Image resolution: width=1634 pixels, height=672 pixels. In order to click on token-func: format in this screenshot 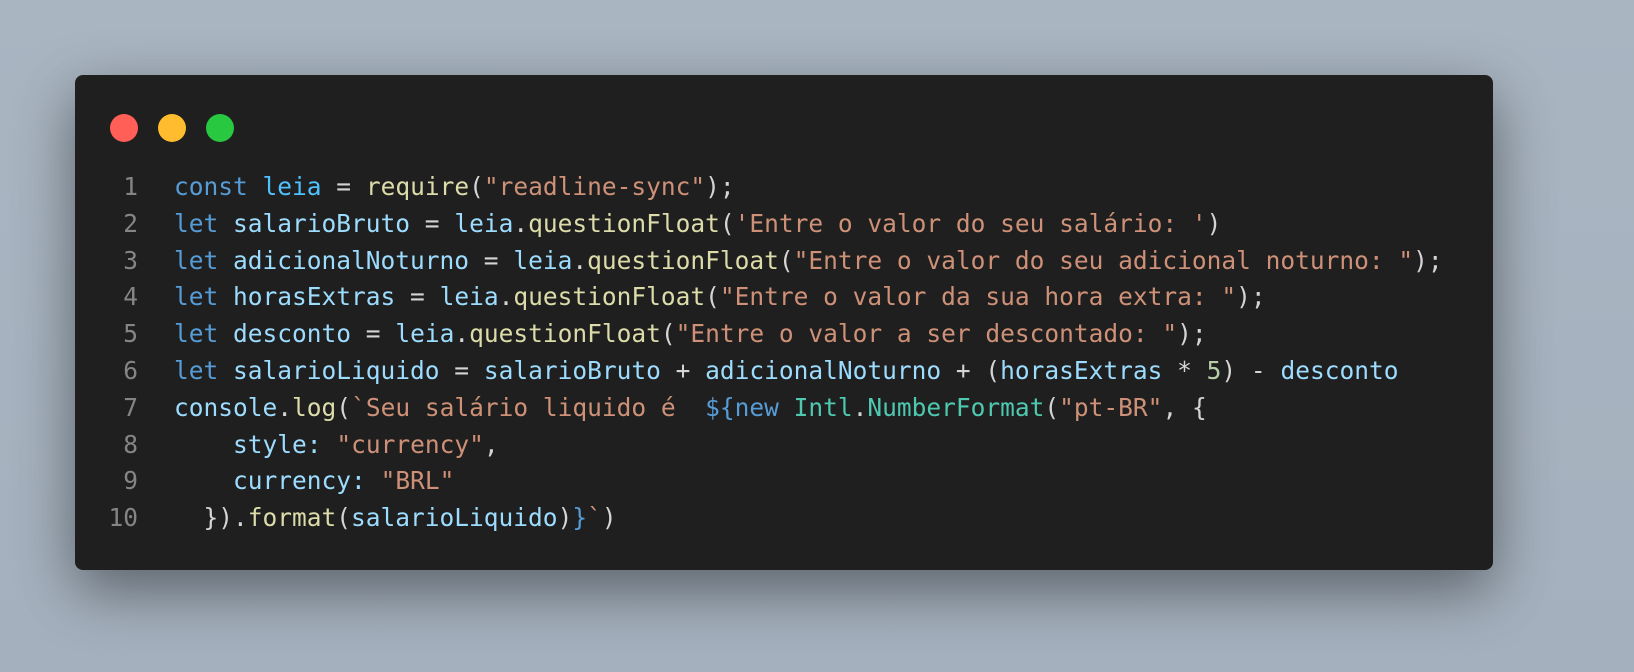, I will do `click(292, 518)`.